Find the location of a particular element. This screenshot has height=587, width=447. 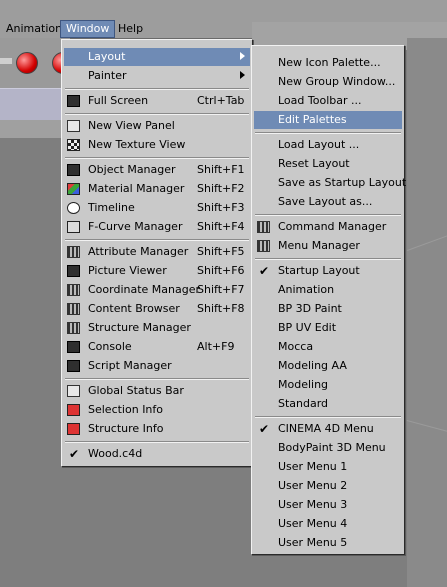

menu-item-attribute-manager: Attribute Manager Shift+F5 is located at coordinates (157, 252).